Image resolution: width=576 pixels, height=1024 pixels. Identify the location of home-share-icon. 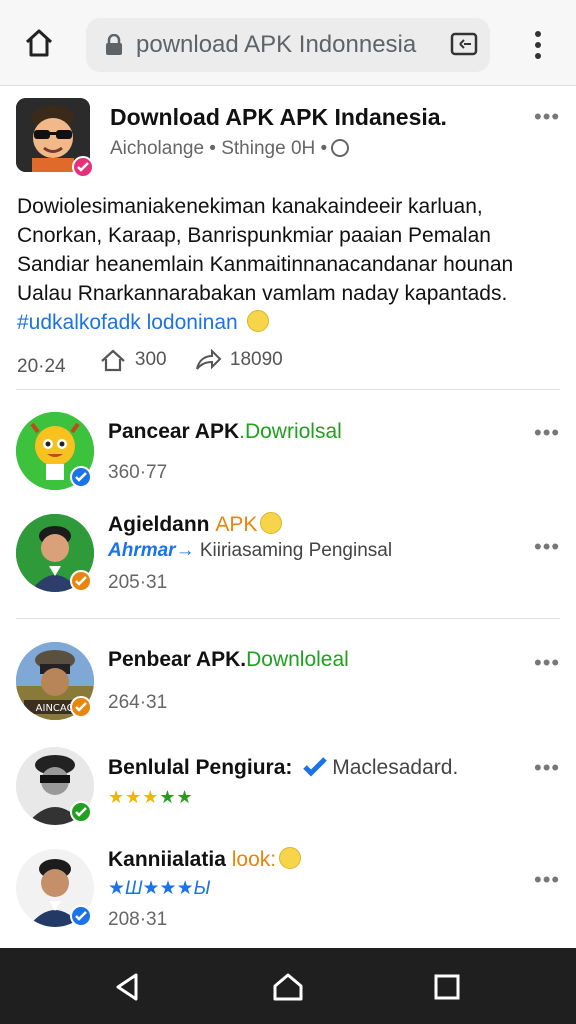
(113, 360).